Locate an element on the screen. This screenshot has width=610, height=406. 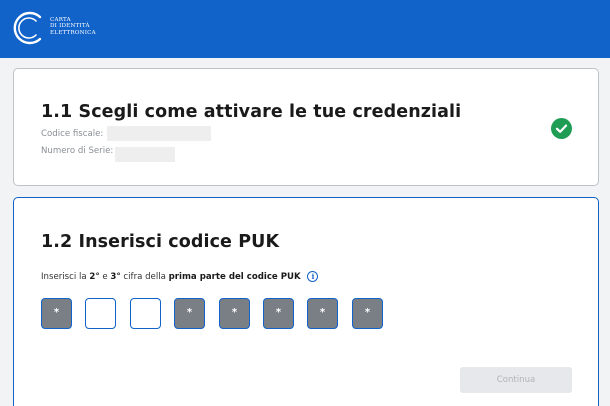
puk-digit-4: * is located at coordinates (189, 313).